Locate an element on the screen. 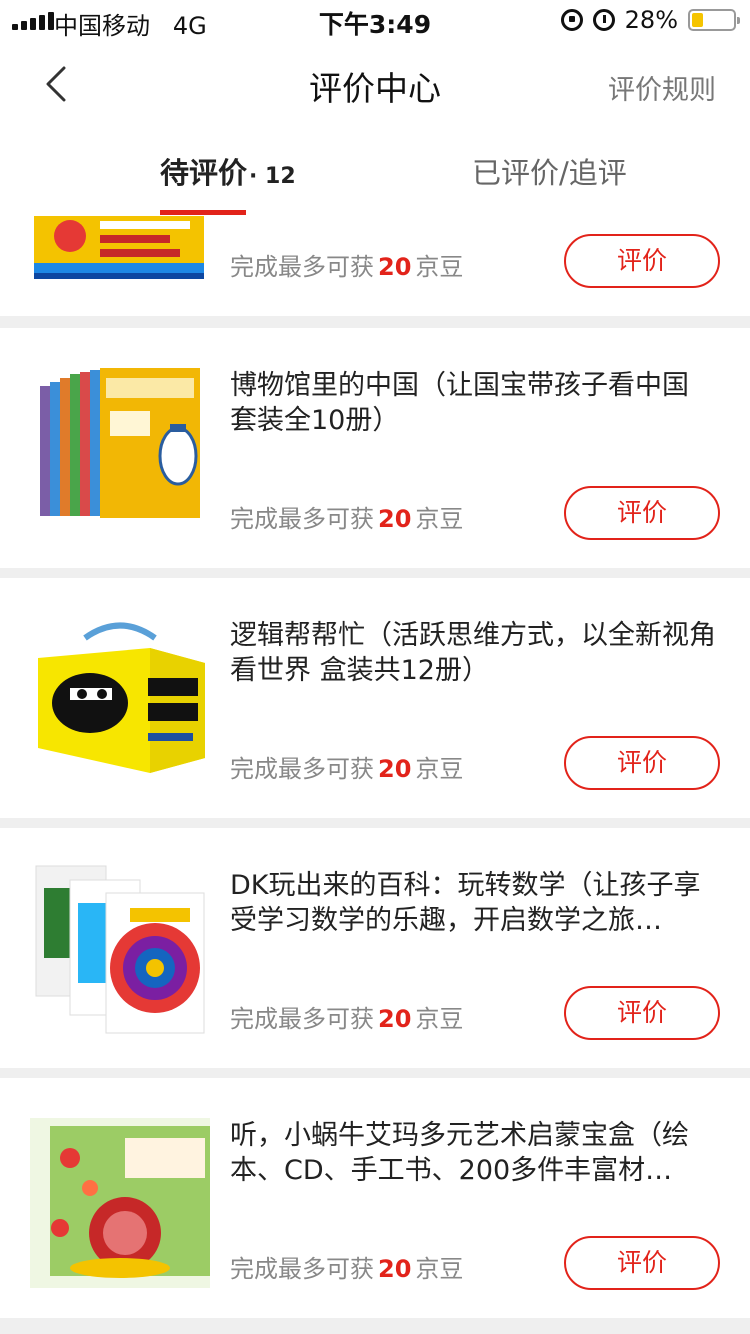  active-tab-indicator is located at coordinates (203, 212).